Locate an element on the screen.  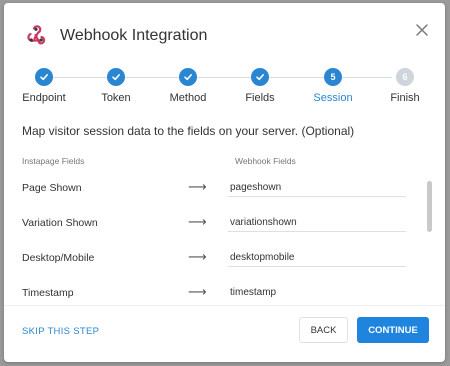
step-number-badge: 6 is located at coordinates (405, 77).